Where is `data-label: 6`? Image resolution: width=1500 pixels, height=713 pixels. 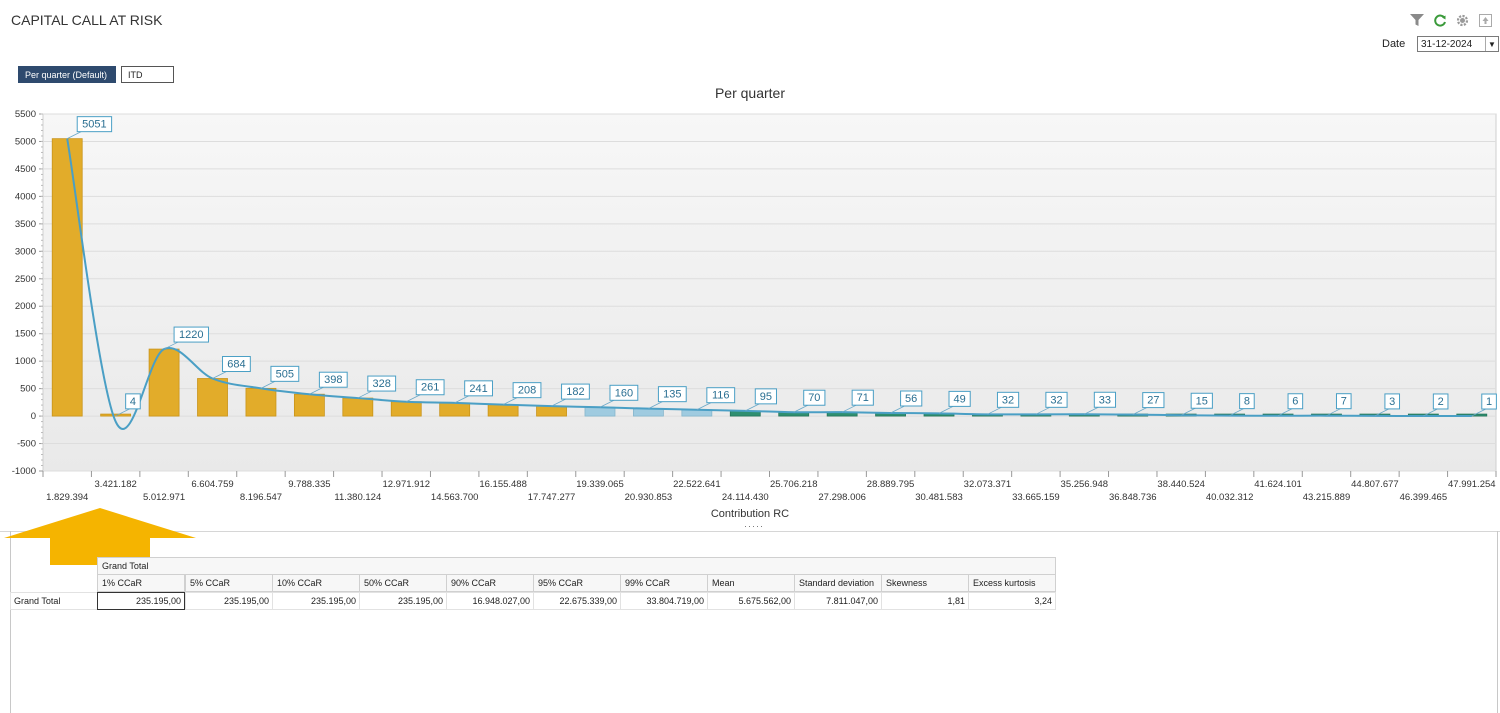 data-label: 6 is located at coordinates (1295, 402).